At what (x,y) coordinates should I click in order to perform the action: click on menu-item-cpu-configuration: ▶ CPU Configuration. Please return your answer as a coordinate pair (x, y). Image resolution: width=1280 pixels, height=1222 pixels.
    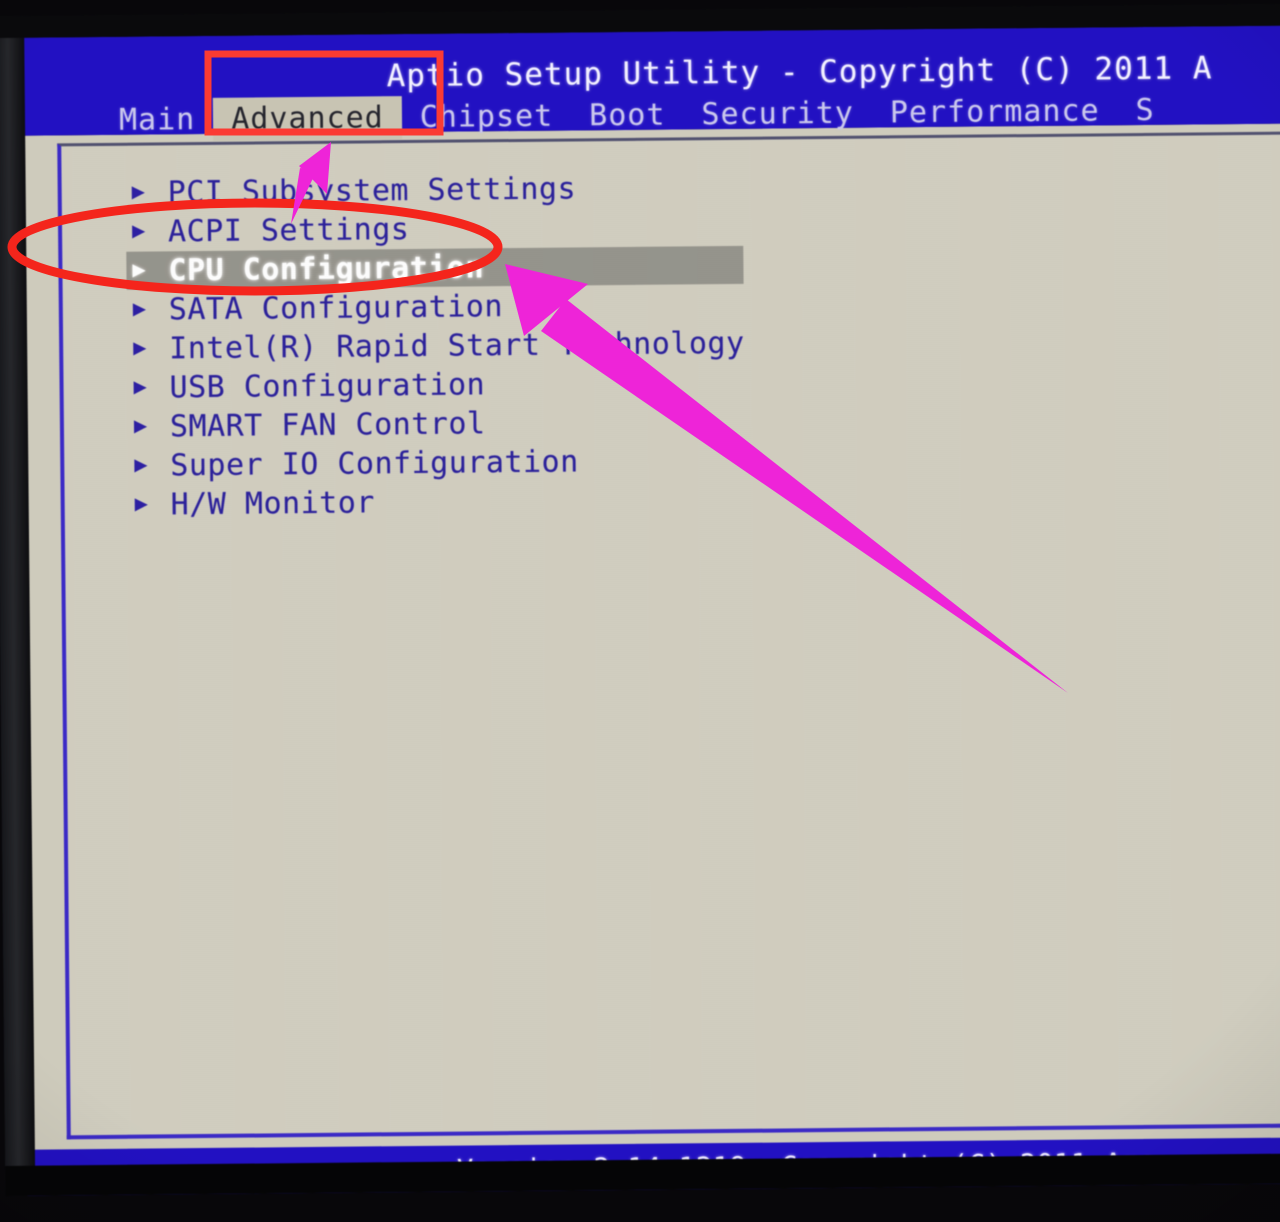
    Looking at the image, I should click on (435, 267).